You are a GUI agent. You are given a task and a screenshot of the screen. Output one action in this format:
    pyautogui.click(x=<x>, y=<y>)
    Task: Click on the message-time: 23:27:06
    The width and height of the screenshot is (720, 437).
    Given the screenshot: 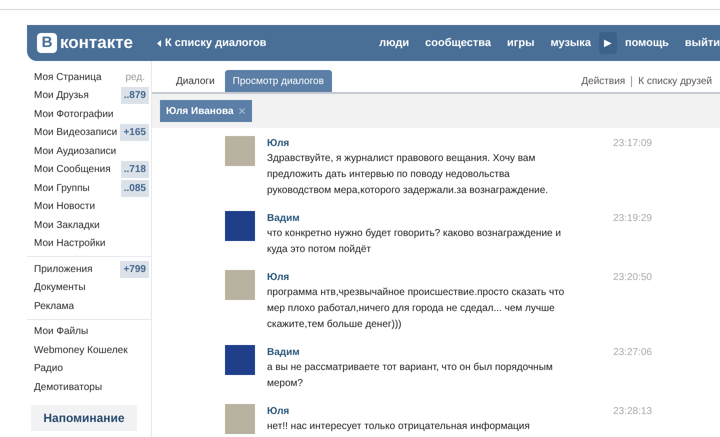 What is the action you would take?
    pyautogui.click(x=632, y=353)
    